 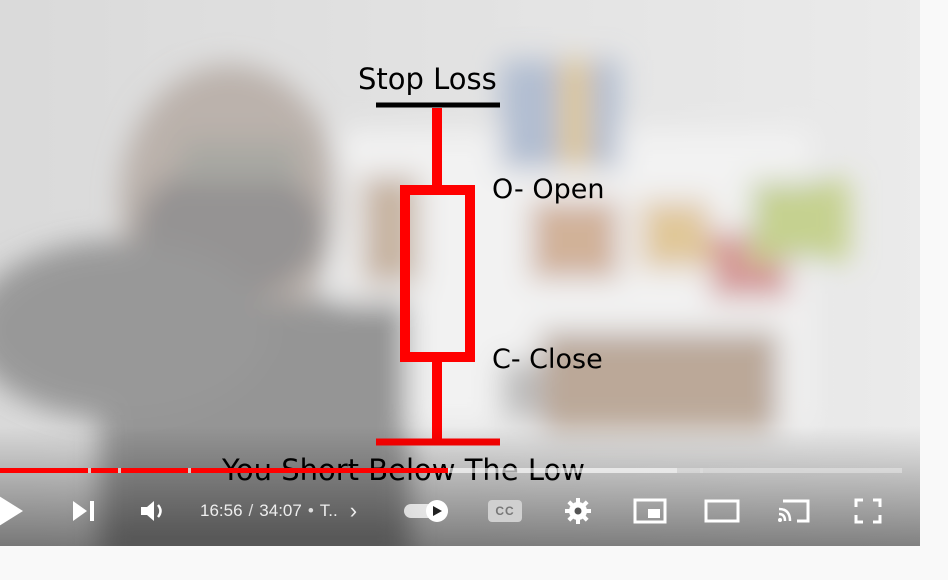 I want to click on fullscreen-icon, so click(x=868, y=511).